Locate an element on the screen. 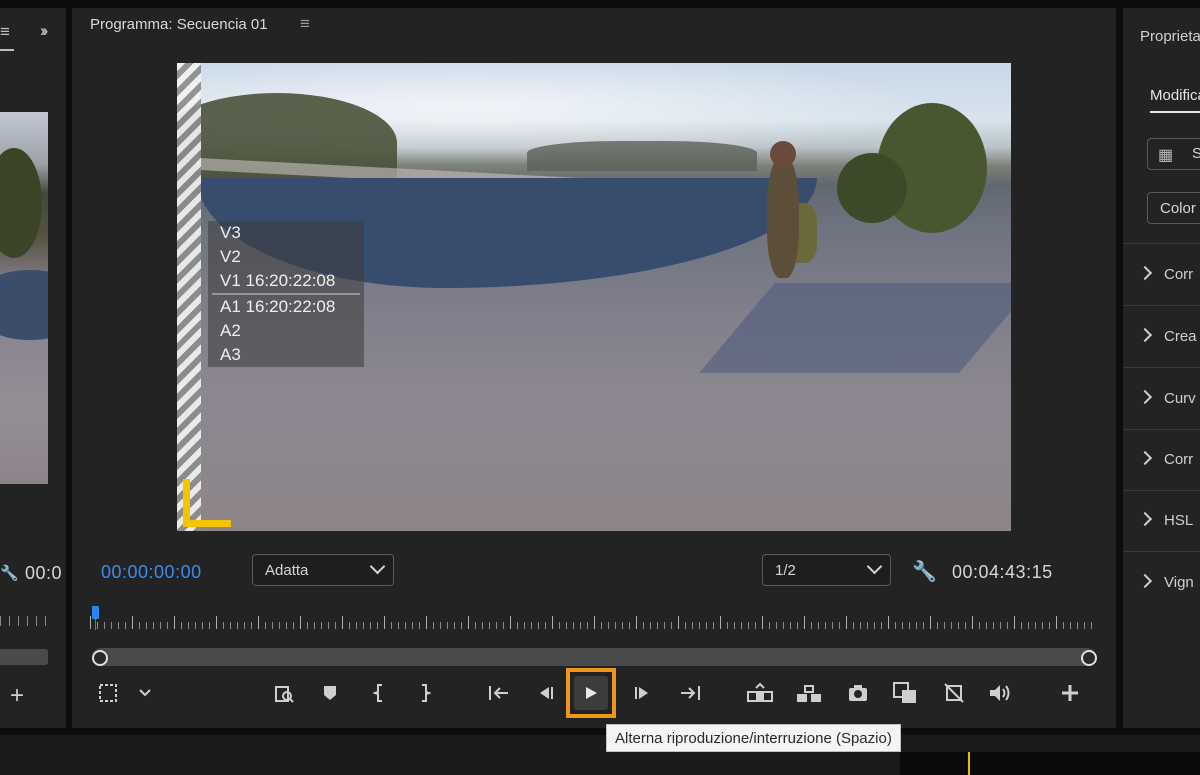 This screenshot has height=775, width=1200. lift-icon is located at coordinates (760, 693).